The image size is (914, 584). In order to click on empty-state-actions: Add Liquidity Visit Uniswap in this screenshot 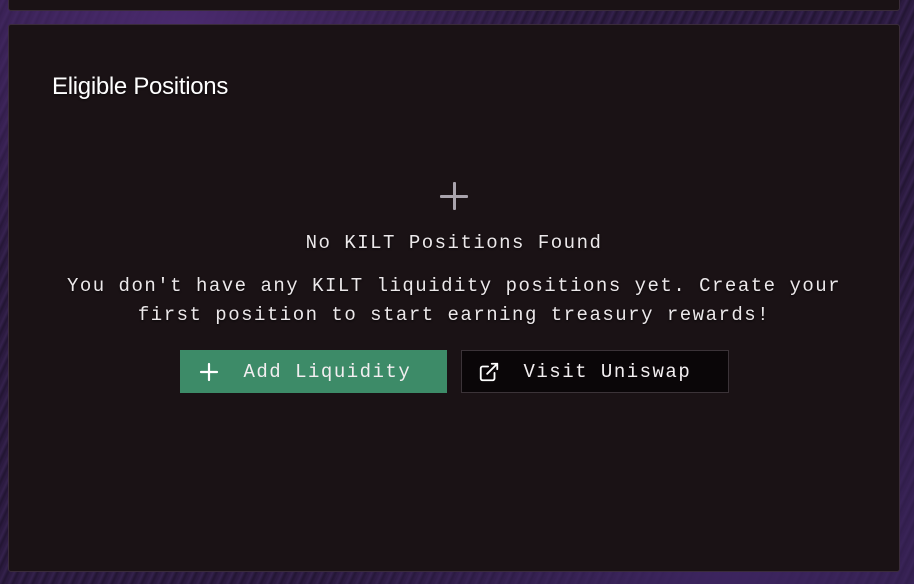, I will do `click(454, 371)`.